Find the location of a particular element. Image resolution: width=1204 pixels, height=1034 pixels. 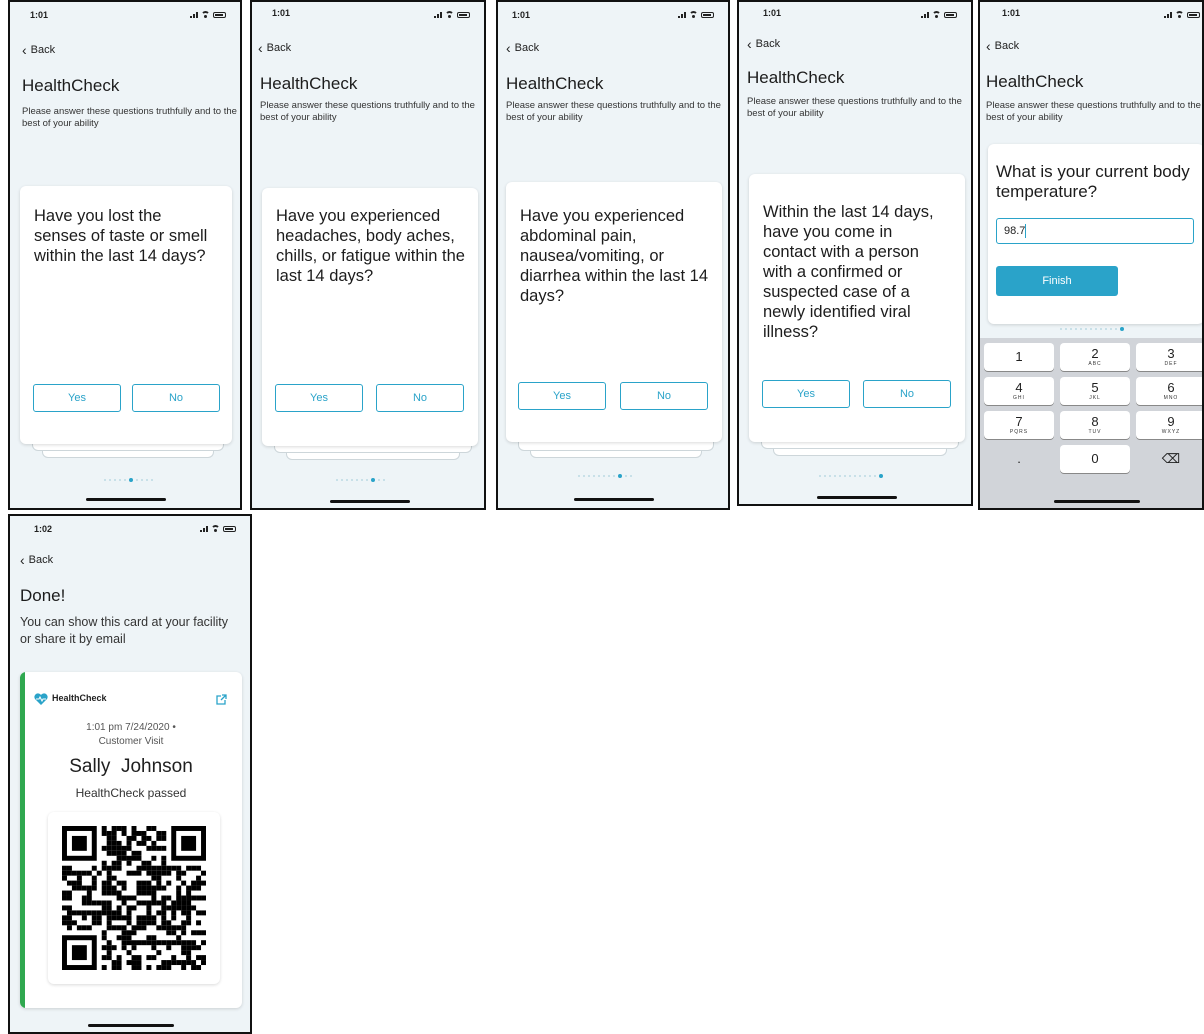

keypad-letters: PQRS is located at coordinates (1019, 432).